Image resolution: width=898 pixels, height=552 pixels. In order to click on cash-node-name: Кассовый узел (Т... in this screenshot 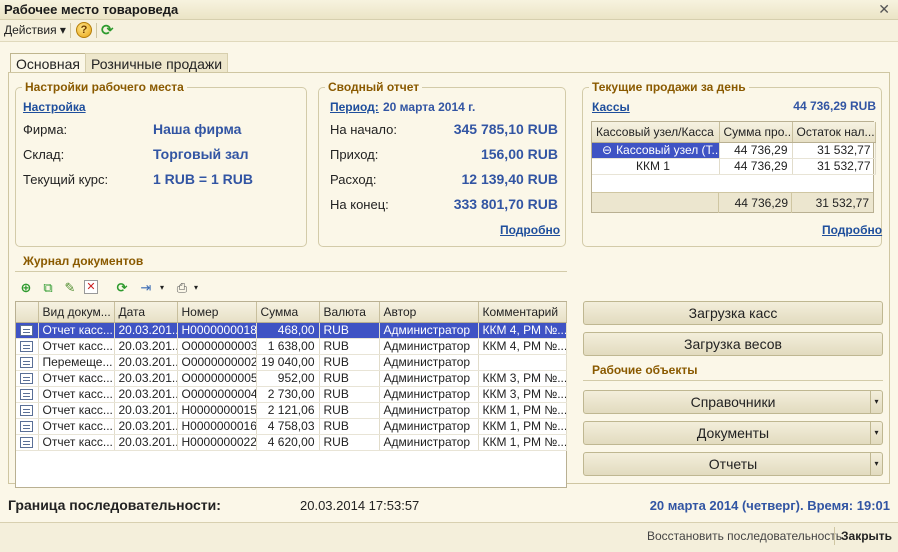, I will do `click(667, 150)`.